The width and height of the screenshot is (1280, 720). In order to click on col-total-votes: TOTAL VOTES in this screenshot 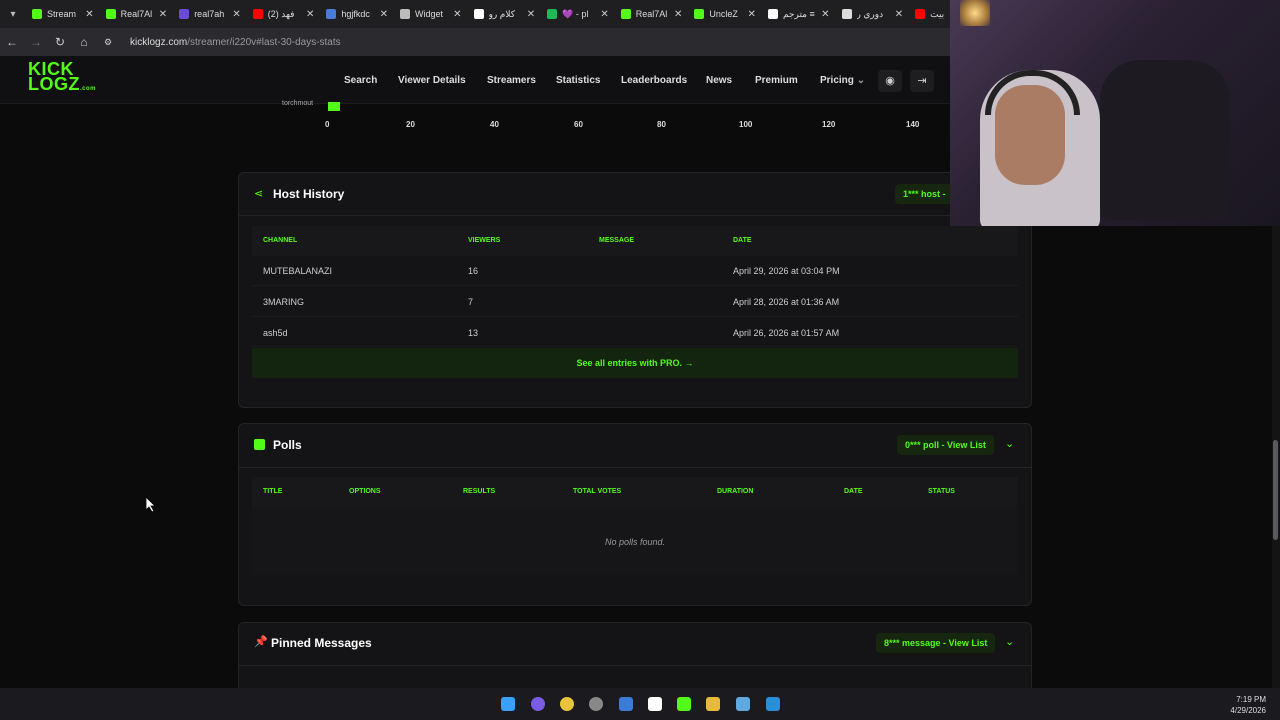, I will do `click(597, 491)`.